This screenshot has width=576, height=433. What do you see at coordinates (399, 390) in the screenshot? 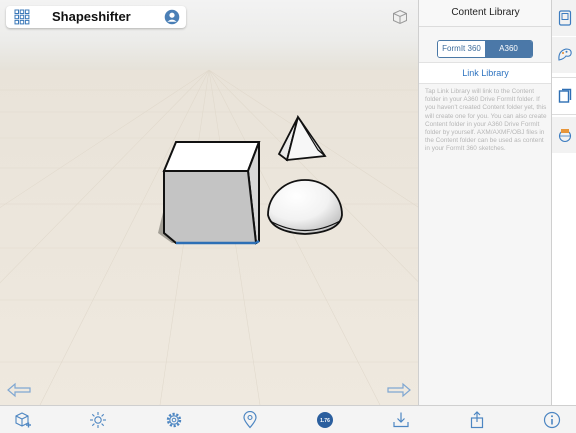
I see `redo-arrow-icon` at bounding box center [399, 390].